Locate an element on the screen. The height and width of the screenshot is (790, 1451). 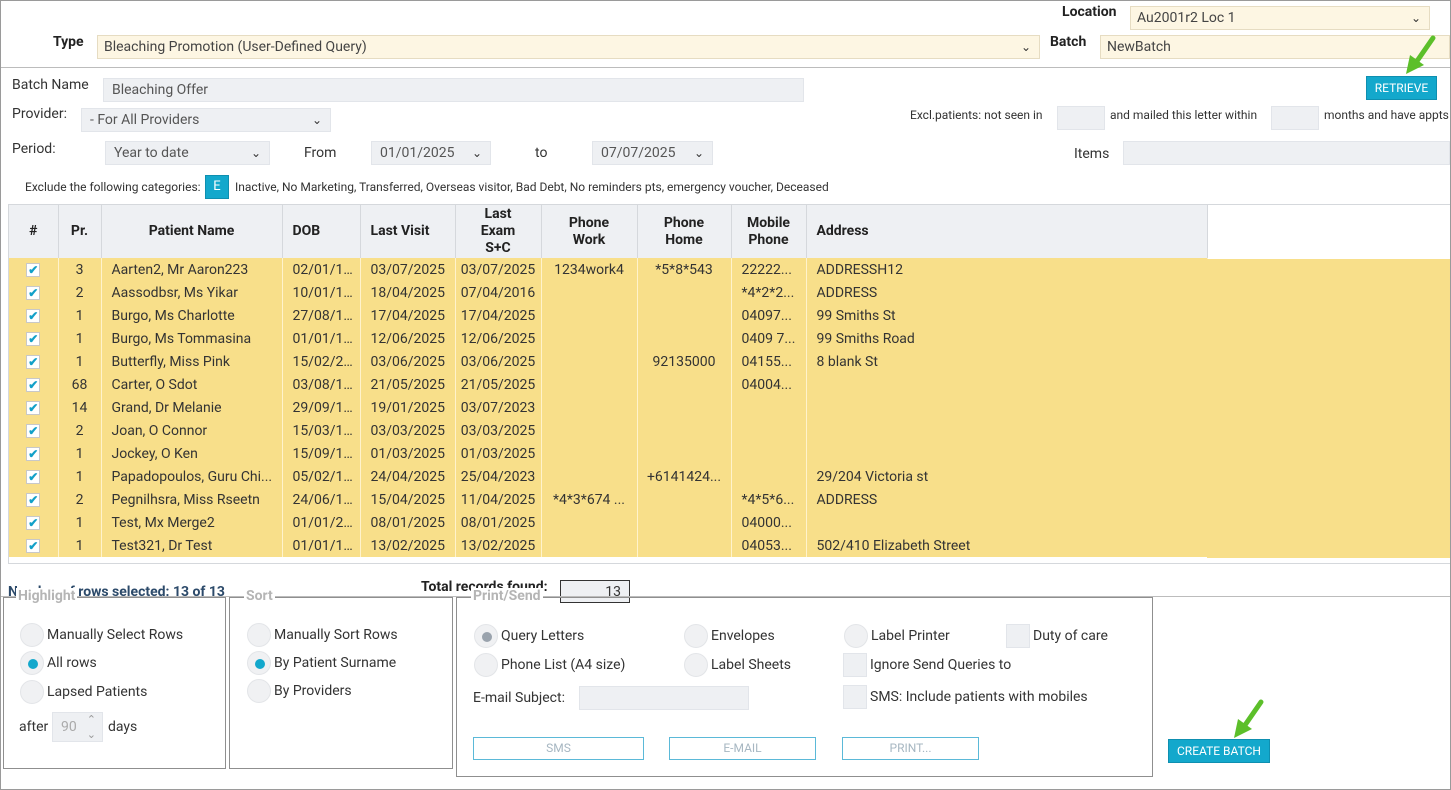
mailed-months-input is located at coordinates (1295, 118).